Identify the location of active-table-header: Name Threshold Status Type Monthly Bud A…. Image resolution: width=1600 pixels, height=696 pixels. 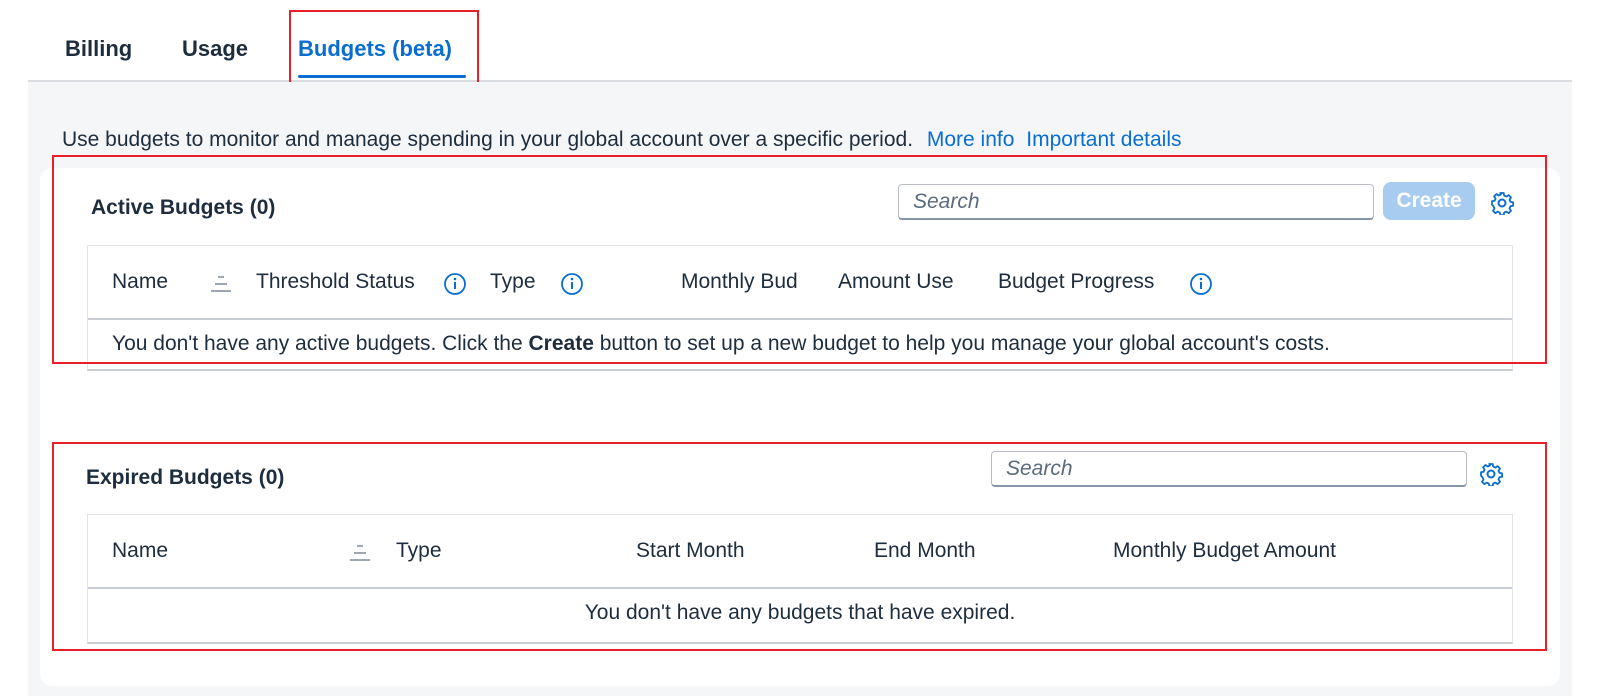
(800, 283).